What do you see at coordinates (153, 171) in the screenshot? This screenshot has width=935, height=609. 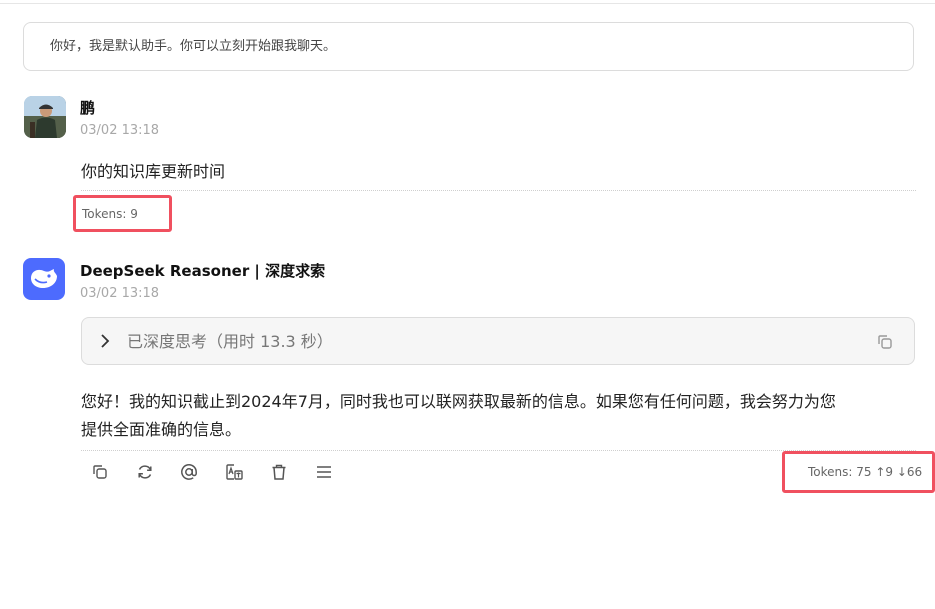 I see `user-message-text: 你的知识库更新时间` at bounding box center [153, 171].